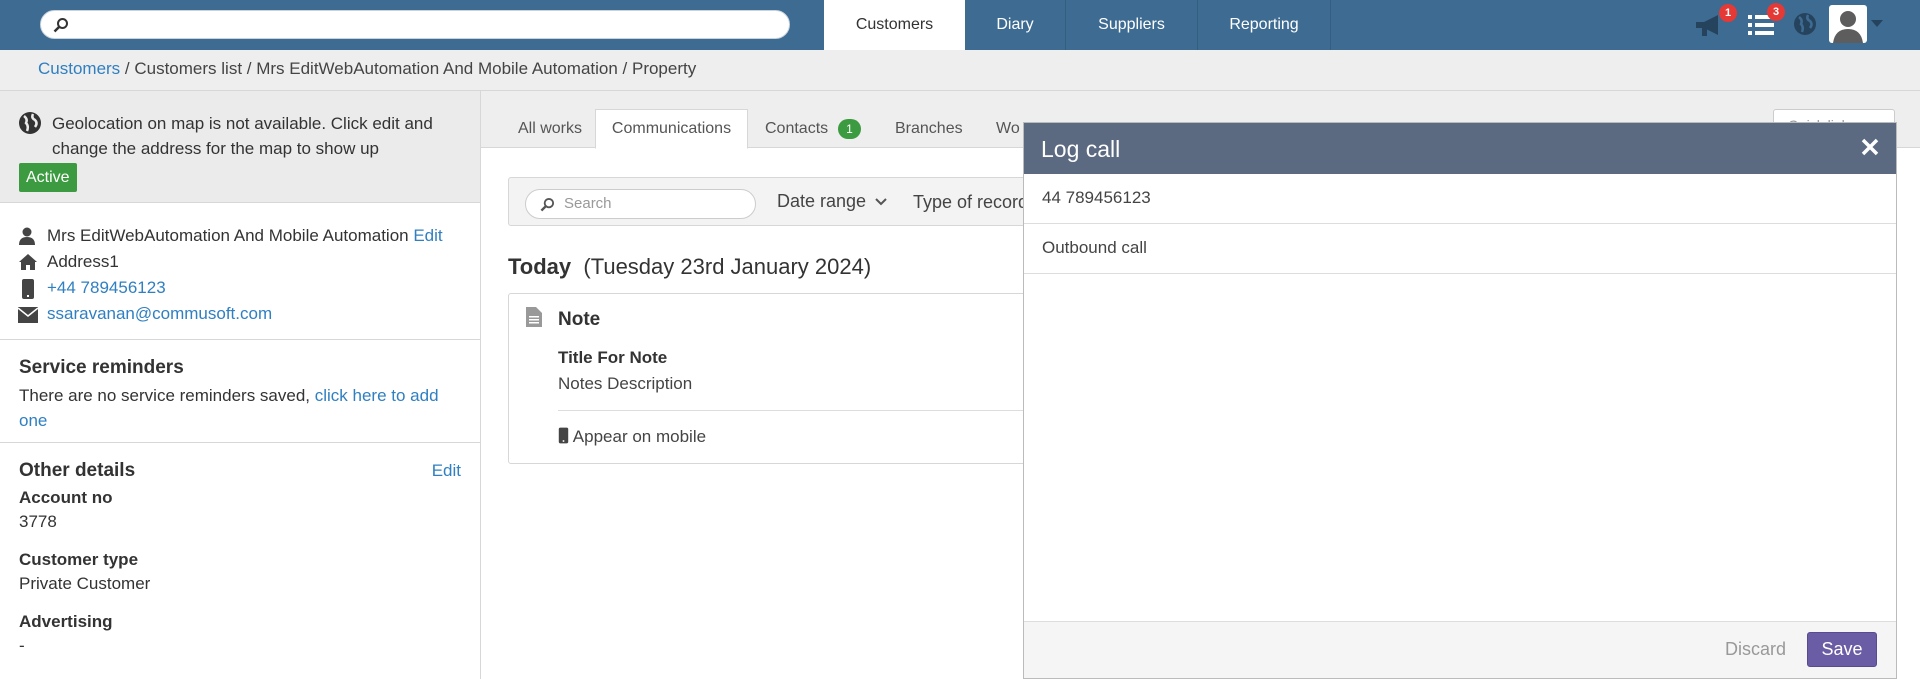 This screenshot has width=1920, height=679. I want to click on nav-reporting: Reporting, so click(1264, 25).